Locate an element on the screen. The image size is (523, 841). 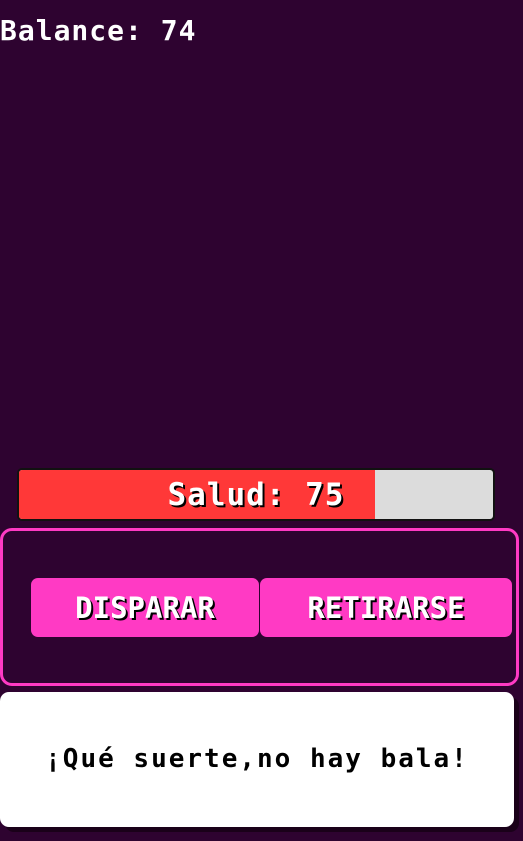
retire-button: RETIRARSE is located at coordinates (386, 607).